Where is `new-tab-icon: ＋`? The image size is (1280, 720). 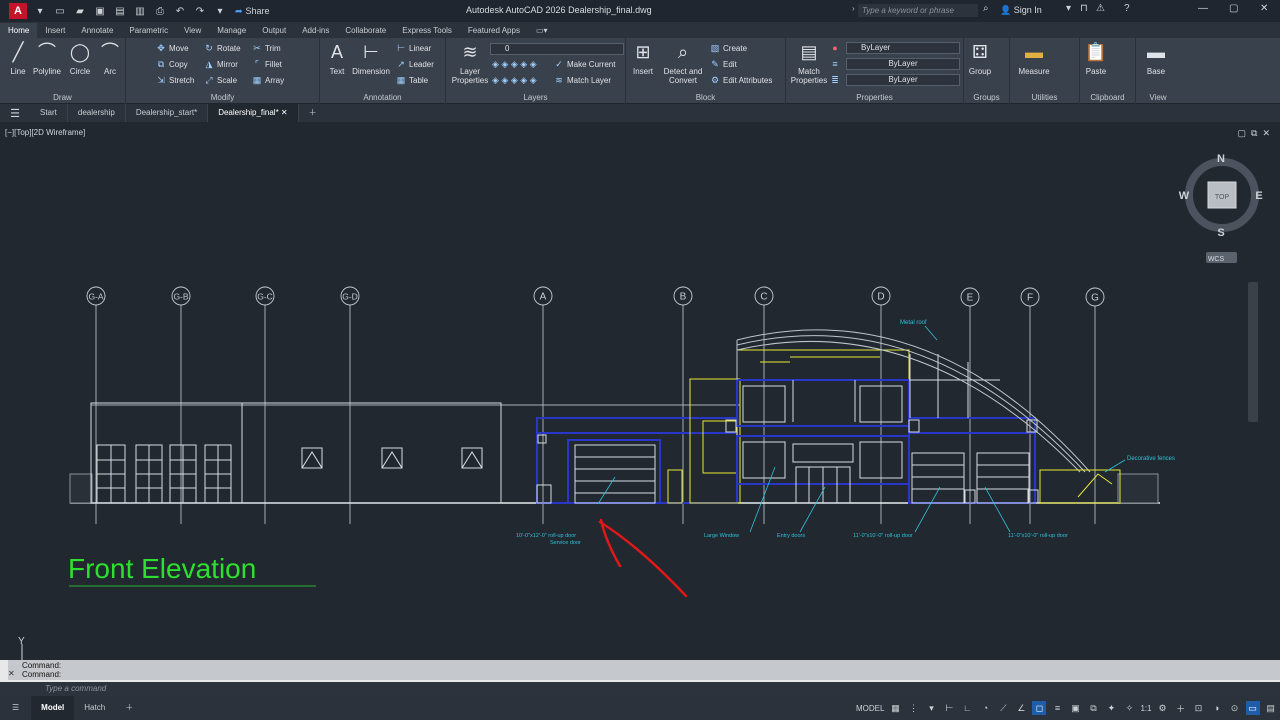 new-tab-icon: ＋ is located at coordinates (313, 113).